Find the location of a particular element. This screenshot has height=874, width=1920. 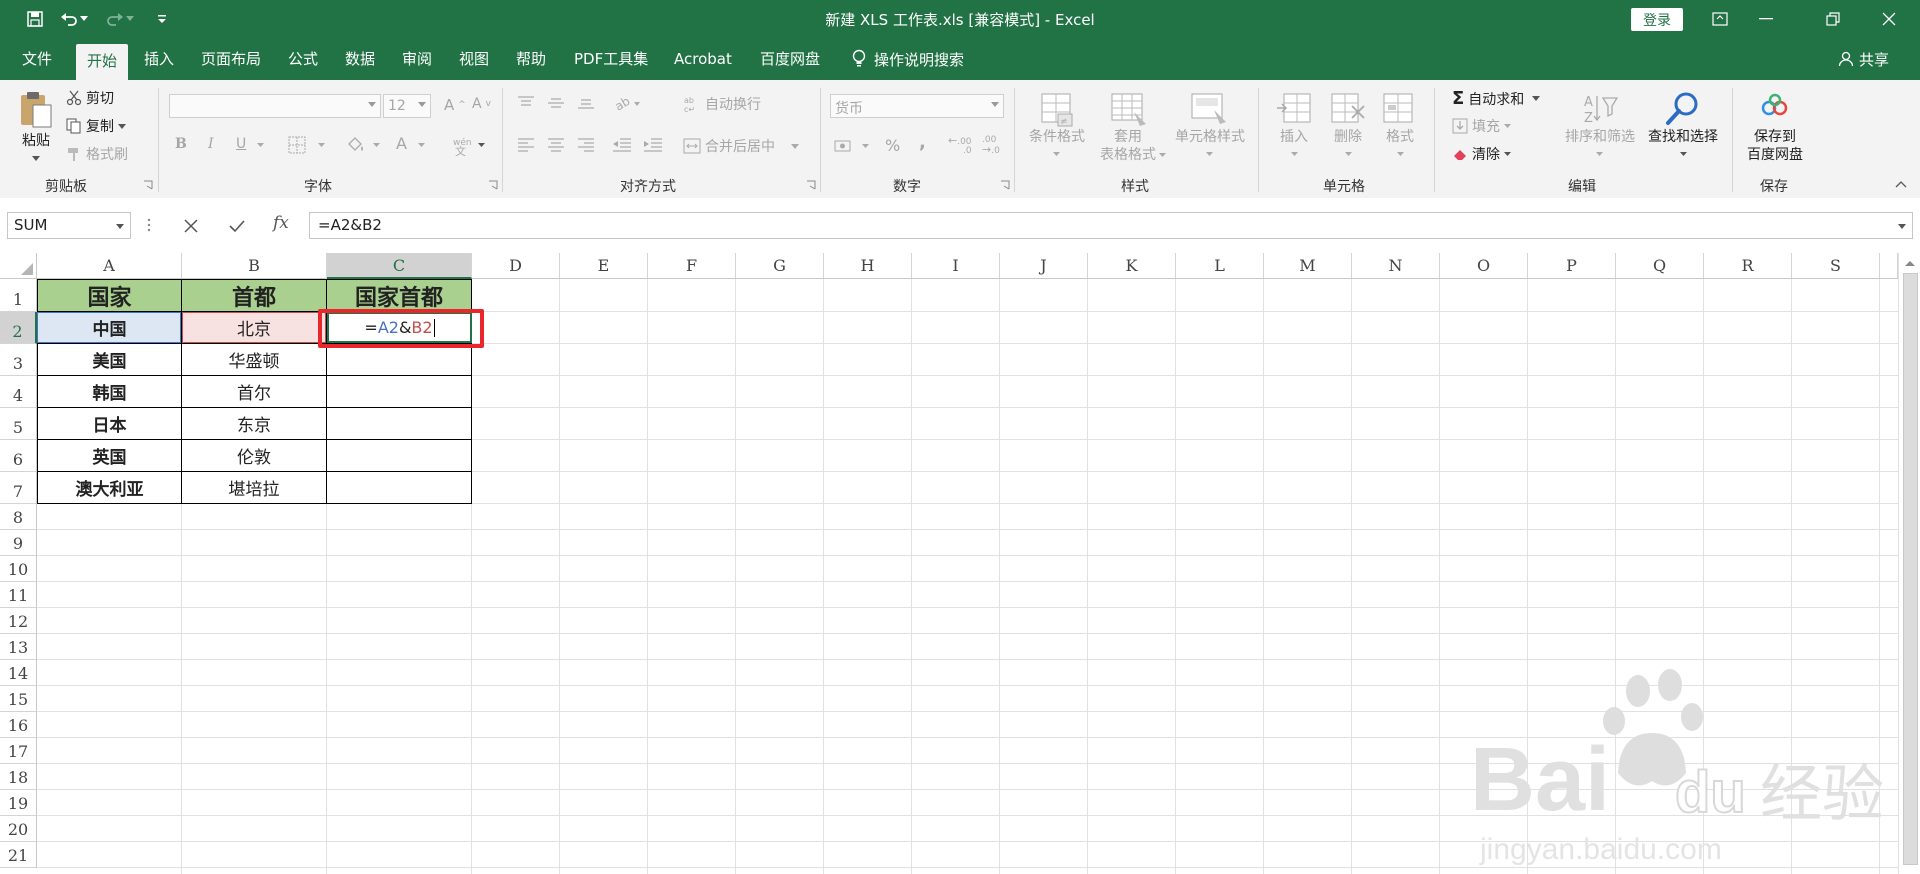

font-color-dropdown-icon is located at coordinates (421, 145).